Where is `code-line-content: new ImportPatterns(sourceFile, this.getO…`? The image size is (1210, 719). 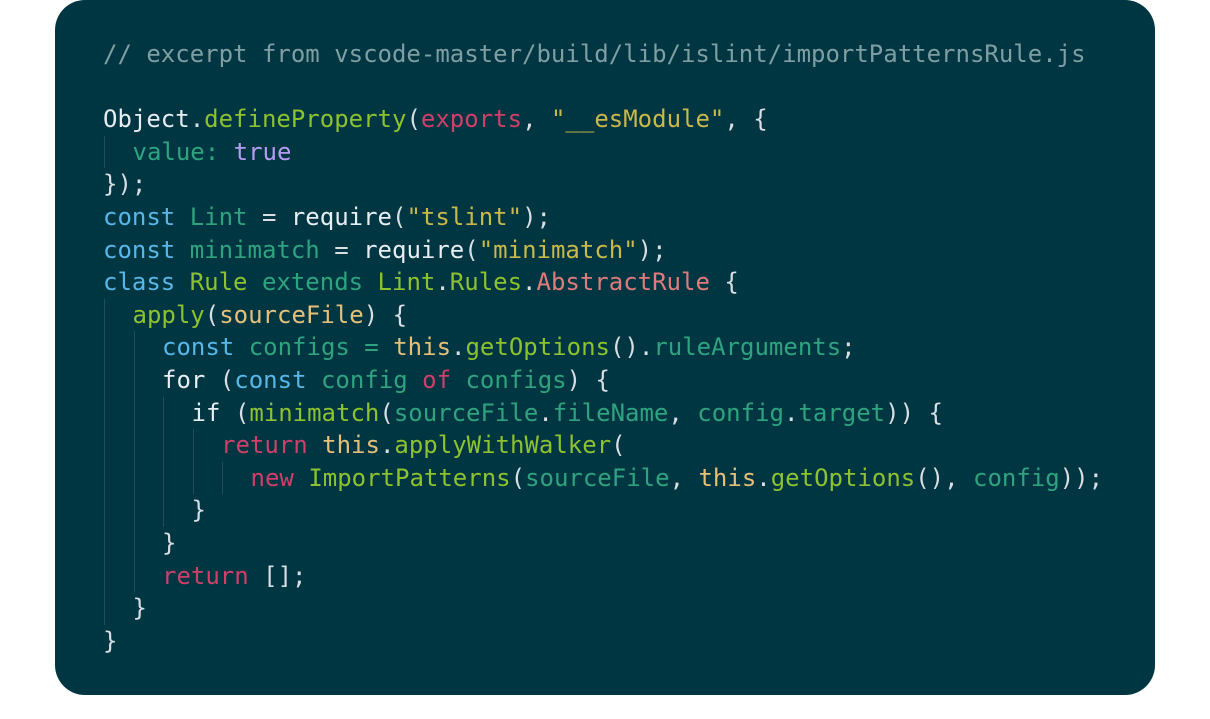
code-line-content: new ImportPatterns(sourceFile, this.getO… is located at coordinates (603, 477).